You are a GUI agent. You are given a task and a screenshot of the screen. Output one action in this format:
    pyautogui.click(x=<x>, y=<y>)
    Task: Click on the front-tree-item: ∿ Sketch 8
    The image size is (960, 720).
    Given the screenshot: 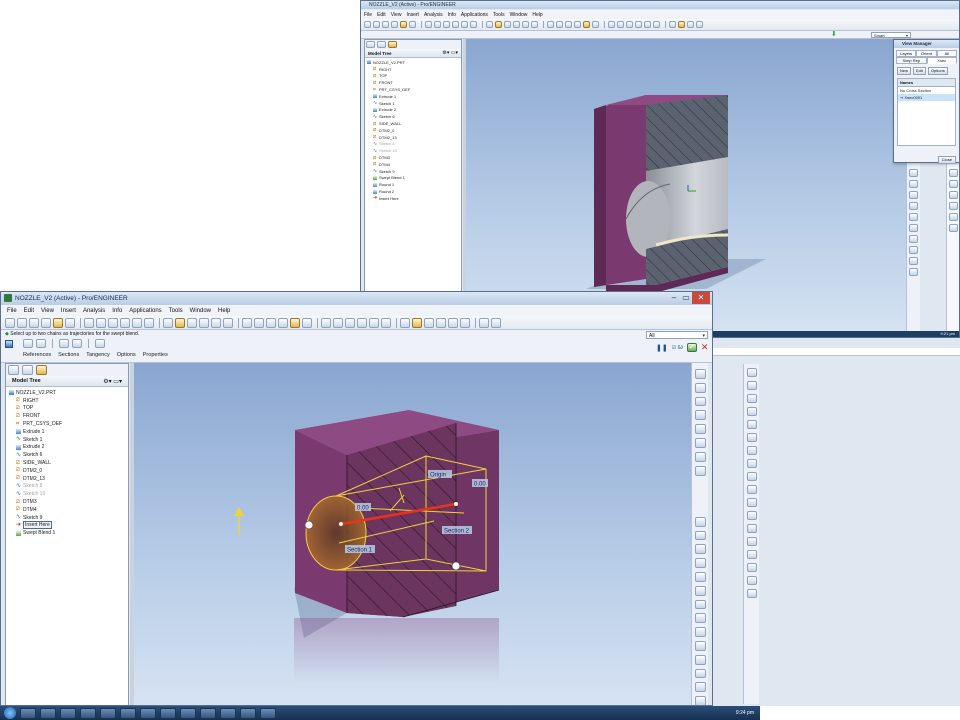 What is the action you would take?
    pyautogui.click(x=67, y=487)
    